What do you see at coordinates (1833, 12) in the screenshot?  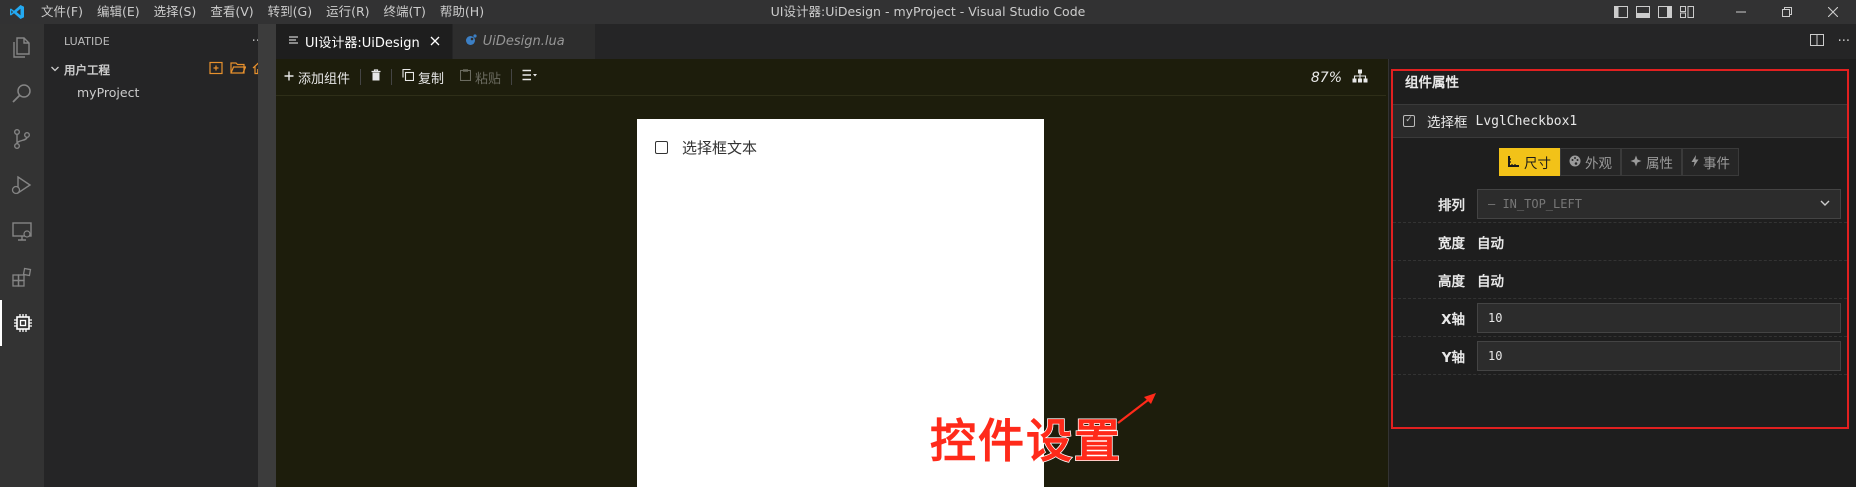 I see `close-window-icon` at bounding box center [1833, 12].